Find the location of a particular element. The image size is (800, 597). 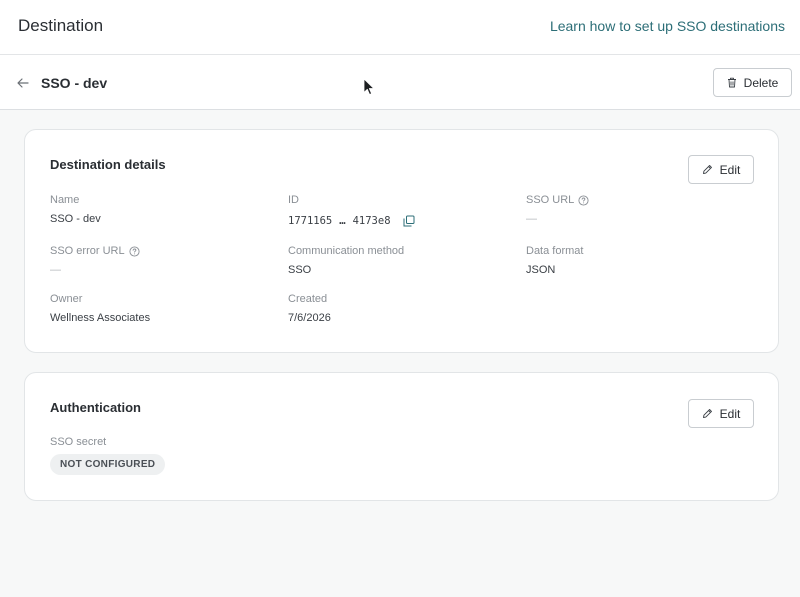

owner-field: Owner Wellness Associates is located at coordinates (100, 308).